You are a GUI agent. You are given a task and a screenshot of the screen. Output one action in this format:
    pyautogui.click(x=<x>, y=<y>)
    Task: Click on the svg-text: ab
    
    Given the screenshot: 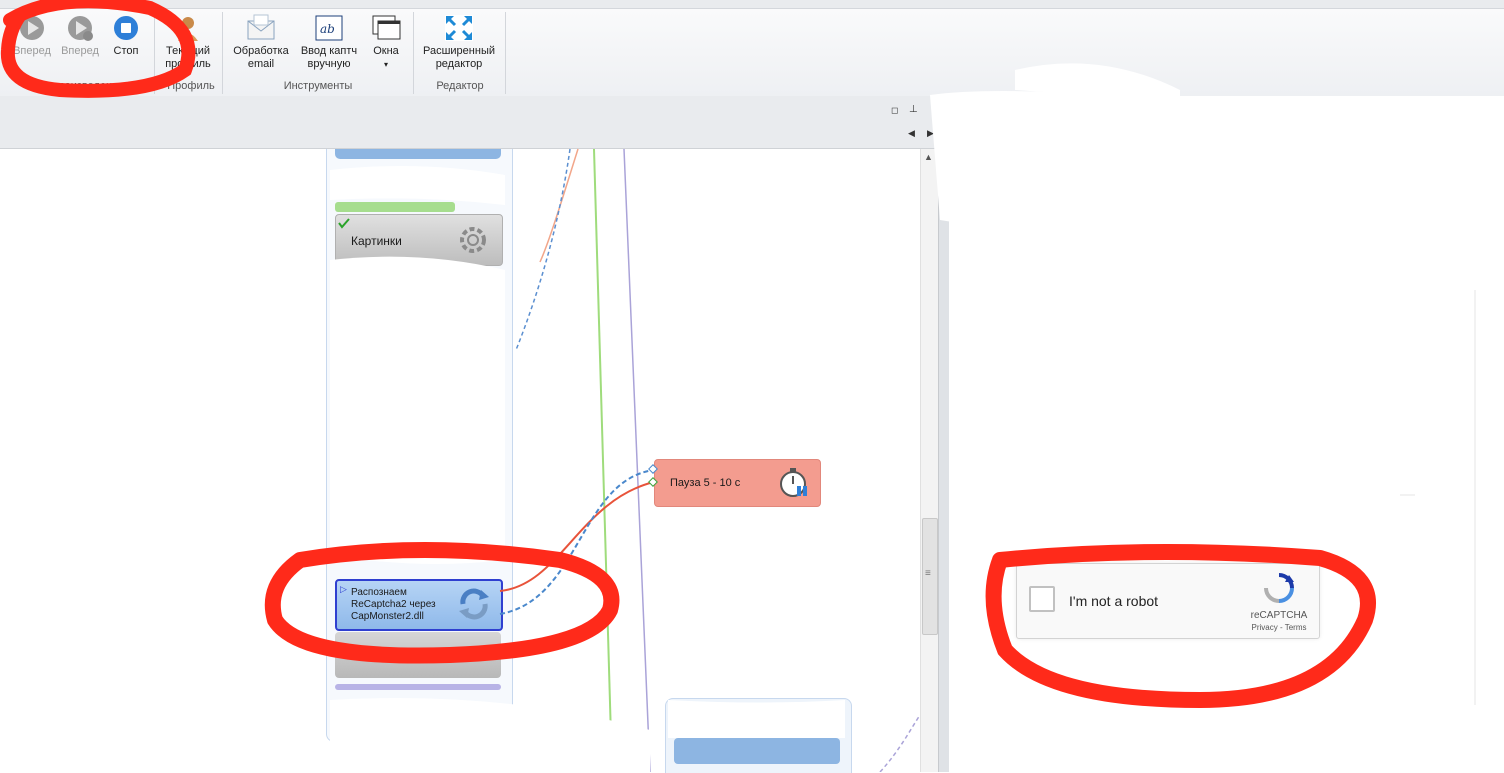 What is the action you would take?
    pyautogui.click(x=327, y=29)
    